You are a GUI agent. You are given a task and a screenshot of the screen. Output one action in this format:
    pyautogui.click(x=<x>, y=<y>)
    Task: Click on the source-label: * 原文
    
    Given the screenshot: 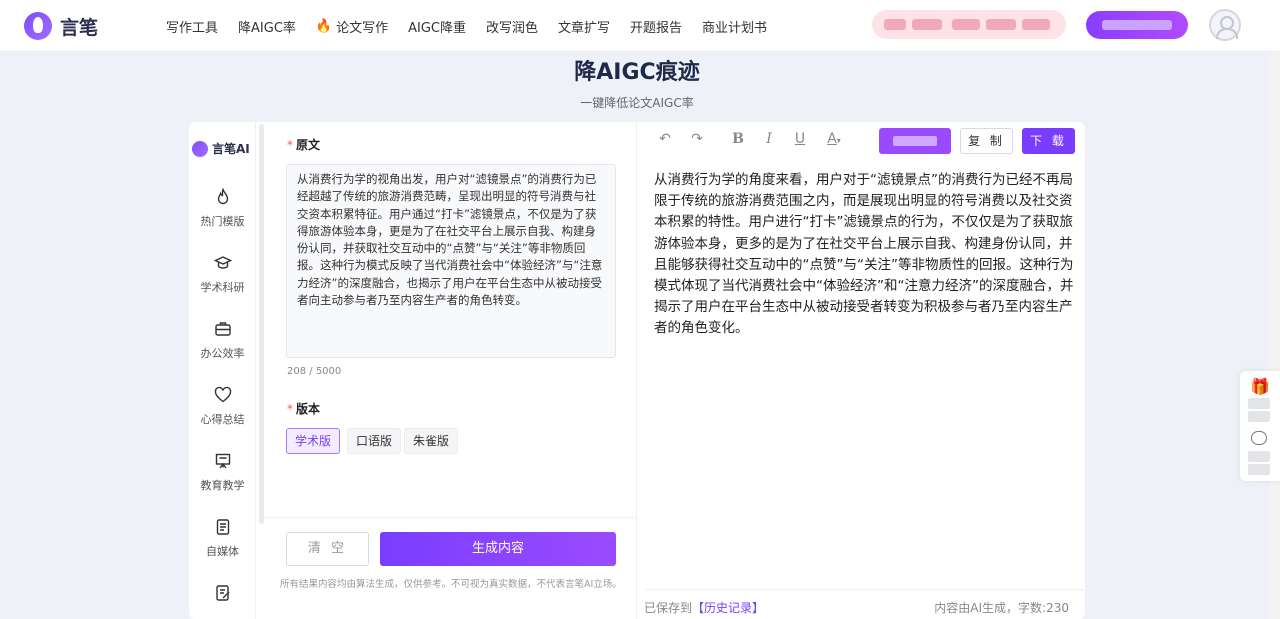 What is the action you would take?
    pyautogui.click(x=303, y=144)
    